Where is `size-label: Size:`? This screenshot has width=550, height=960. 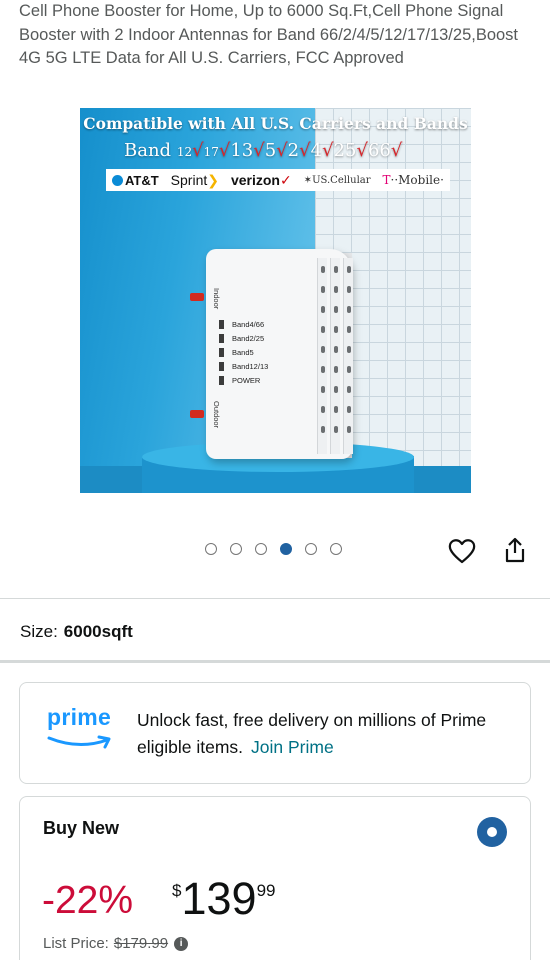 size-label: Size: is located at coordinates (39, 631).